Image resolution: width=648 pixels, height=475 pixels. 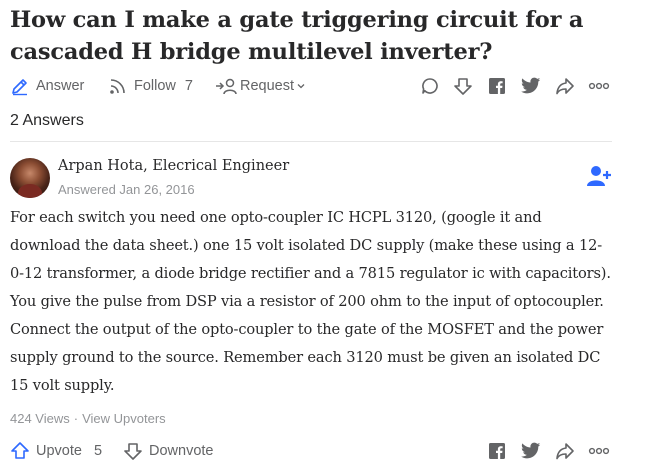 What do you see at coordinates (60, 86) in the screenshot?
I see `answer-label: Answer` at bounding box center [60, 86].